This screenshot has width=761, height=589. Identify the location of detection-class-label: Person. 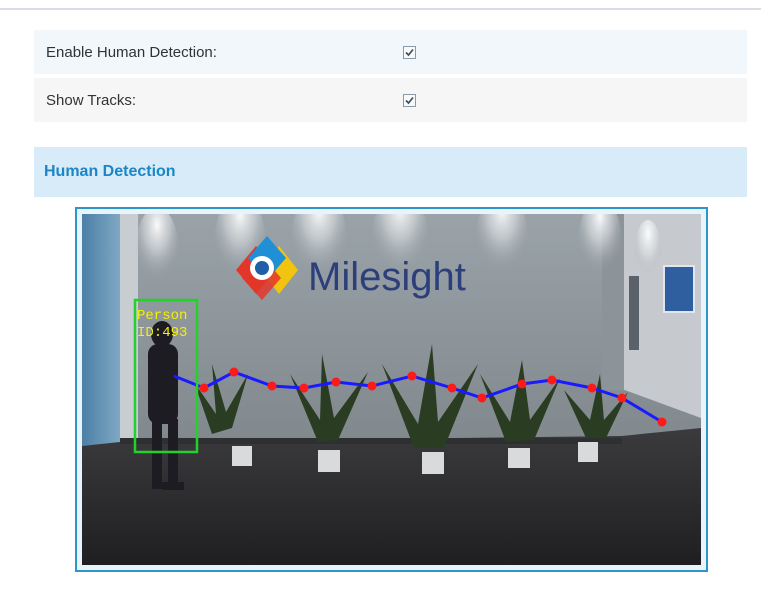
(162, 316).